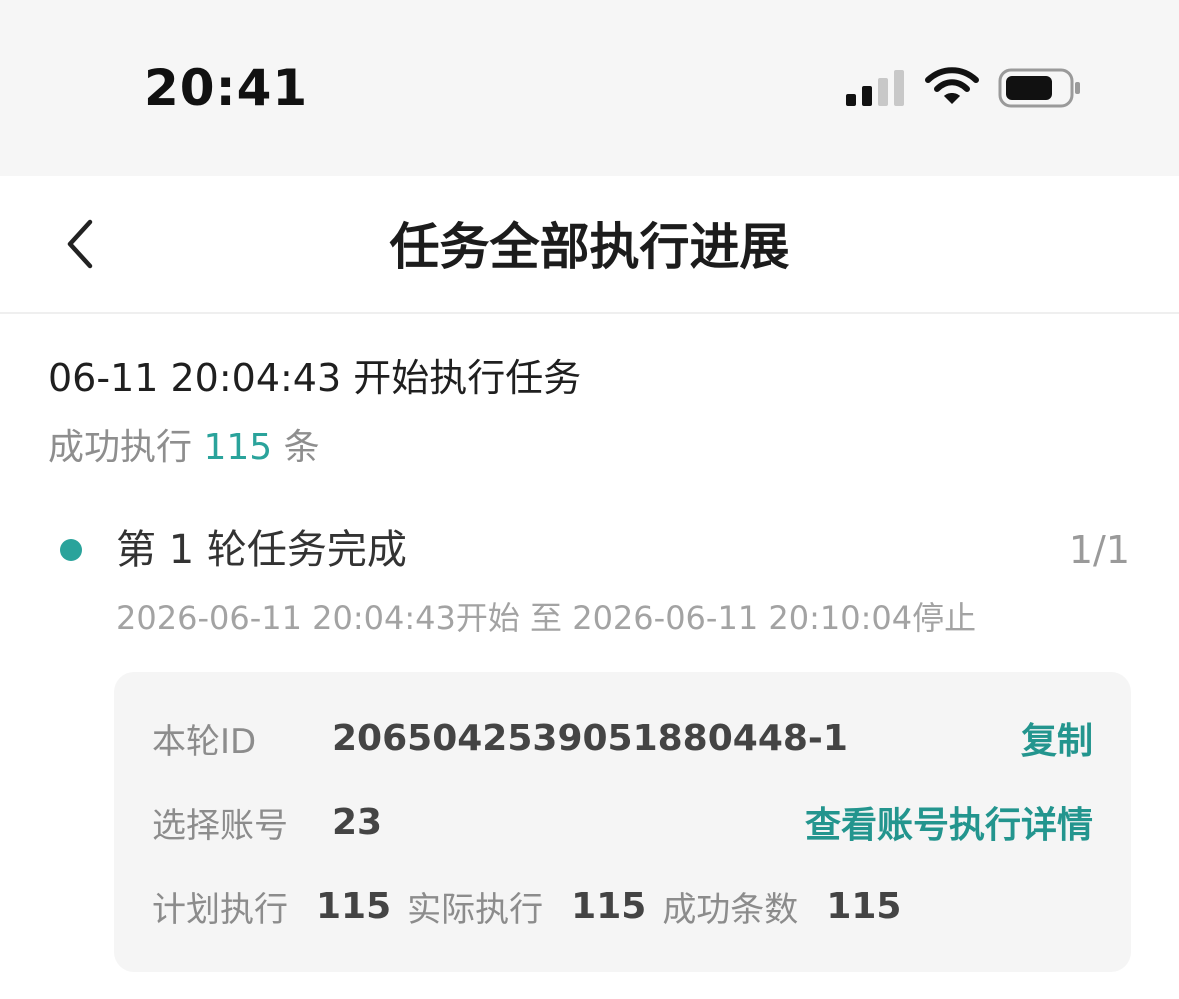 The image size is (1179, 999). Describe the element at coordinates (204, 741) in the screenshot. I see `round-id-label: 本轮ID` at that location.